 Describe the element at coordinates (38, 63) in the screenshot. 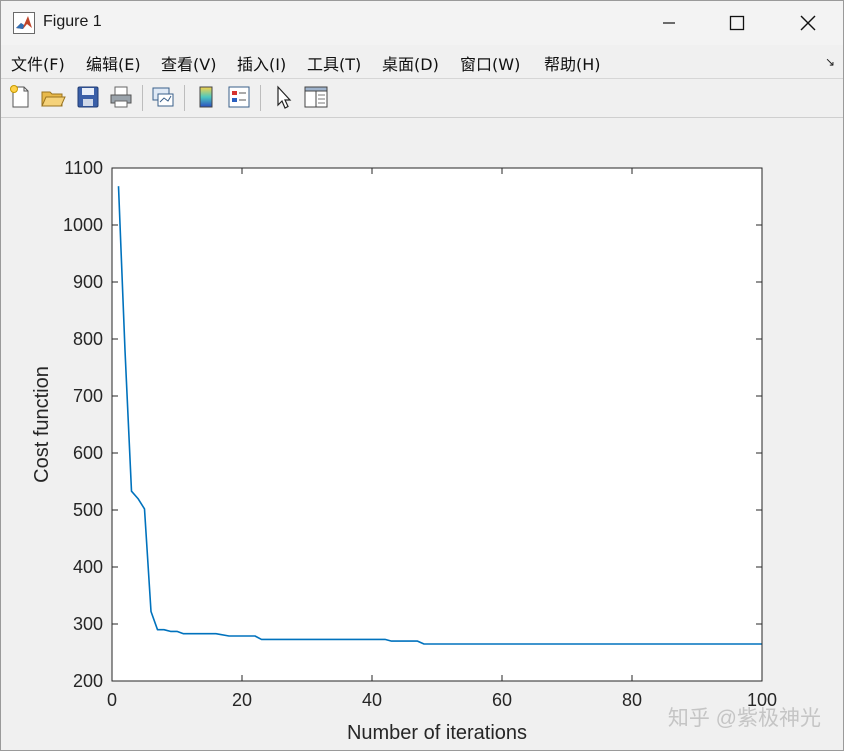

I see `menu-file: 文件(F)` at that location.